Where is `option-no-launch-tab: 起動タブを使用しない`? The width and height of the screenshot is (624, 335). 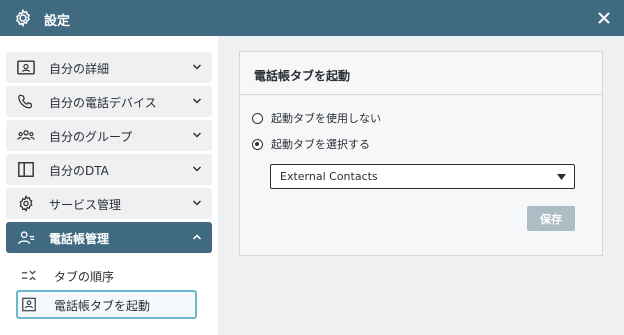 option-no-launch-tab: 起動タブを使用しない is located at coordinates (316, 118).